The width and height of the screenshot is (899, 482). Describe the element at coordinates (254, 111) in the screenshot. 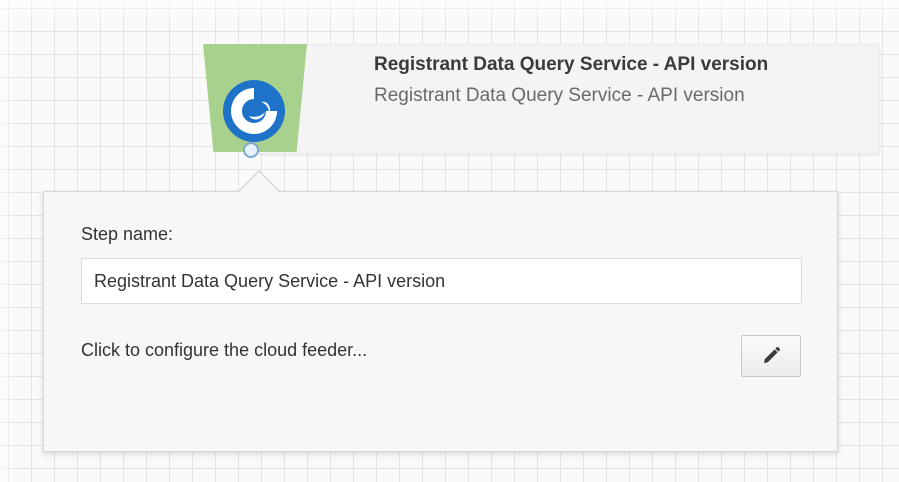

I see `cloud-feeder-logo-icon` at that location.